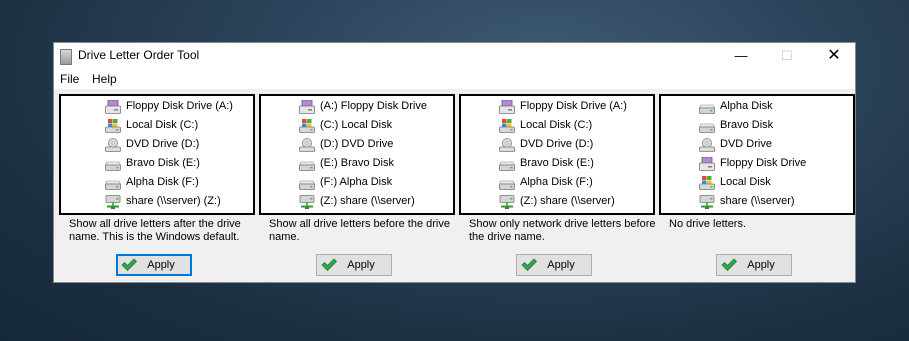  Describe the element at coordinates (757, 201) in the screenshot. I see `drive-label: share (\\server)` at that location.